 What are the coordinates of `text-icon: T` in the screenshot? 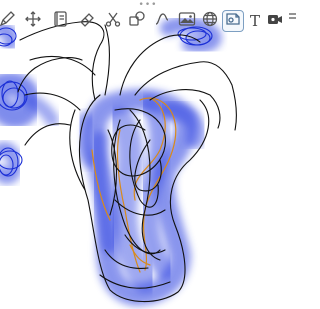 It's located at (254, 21).